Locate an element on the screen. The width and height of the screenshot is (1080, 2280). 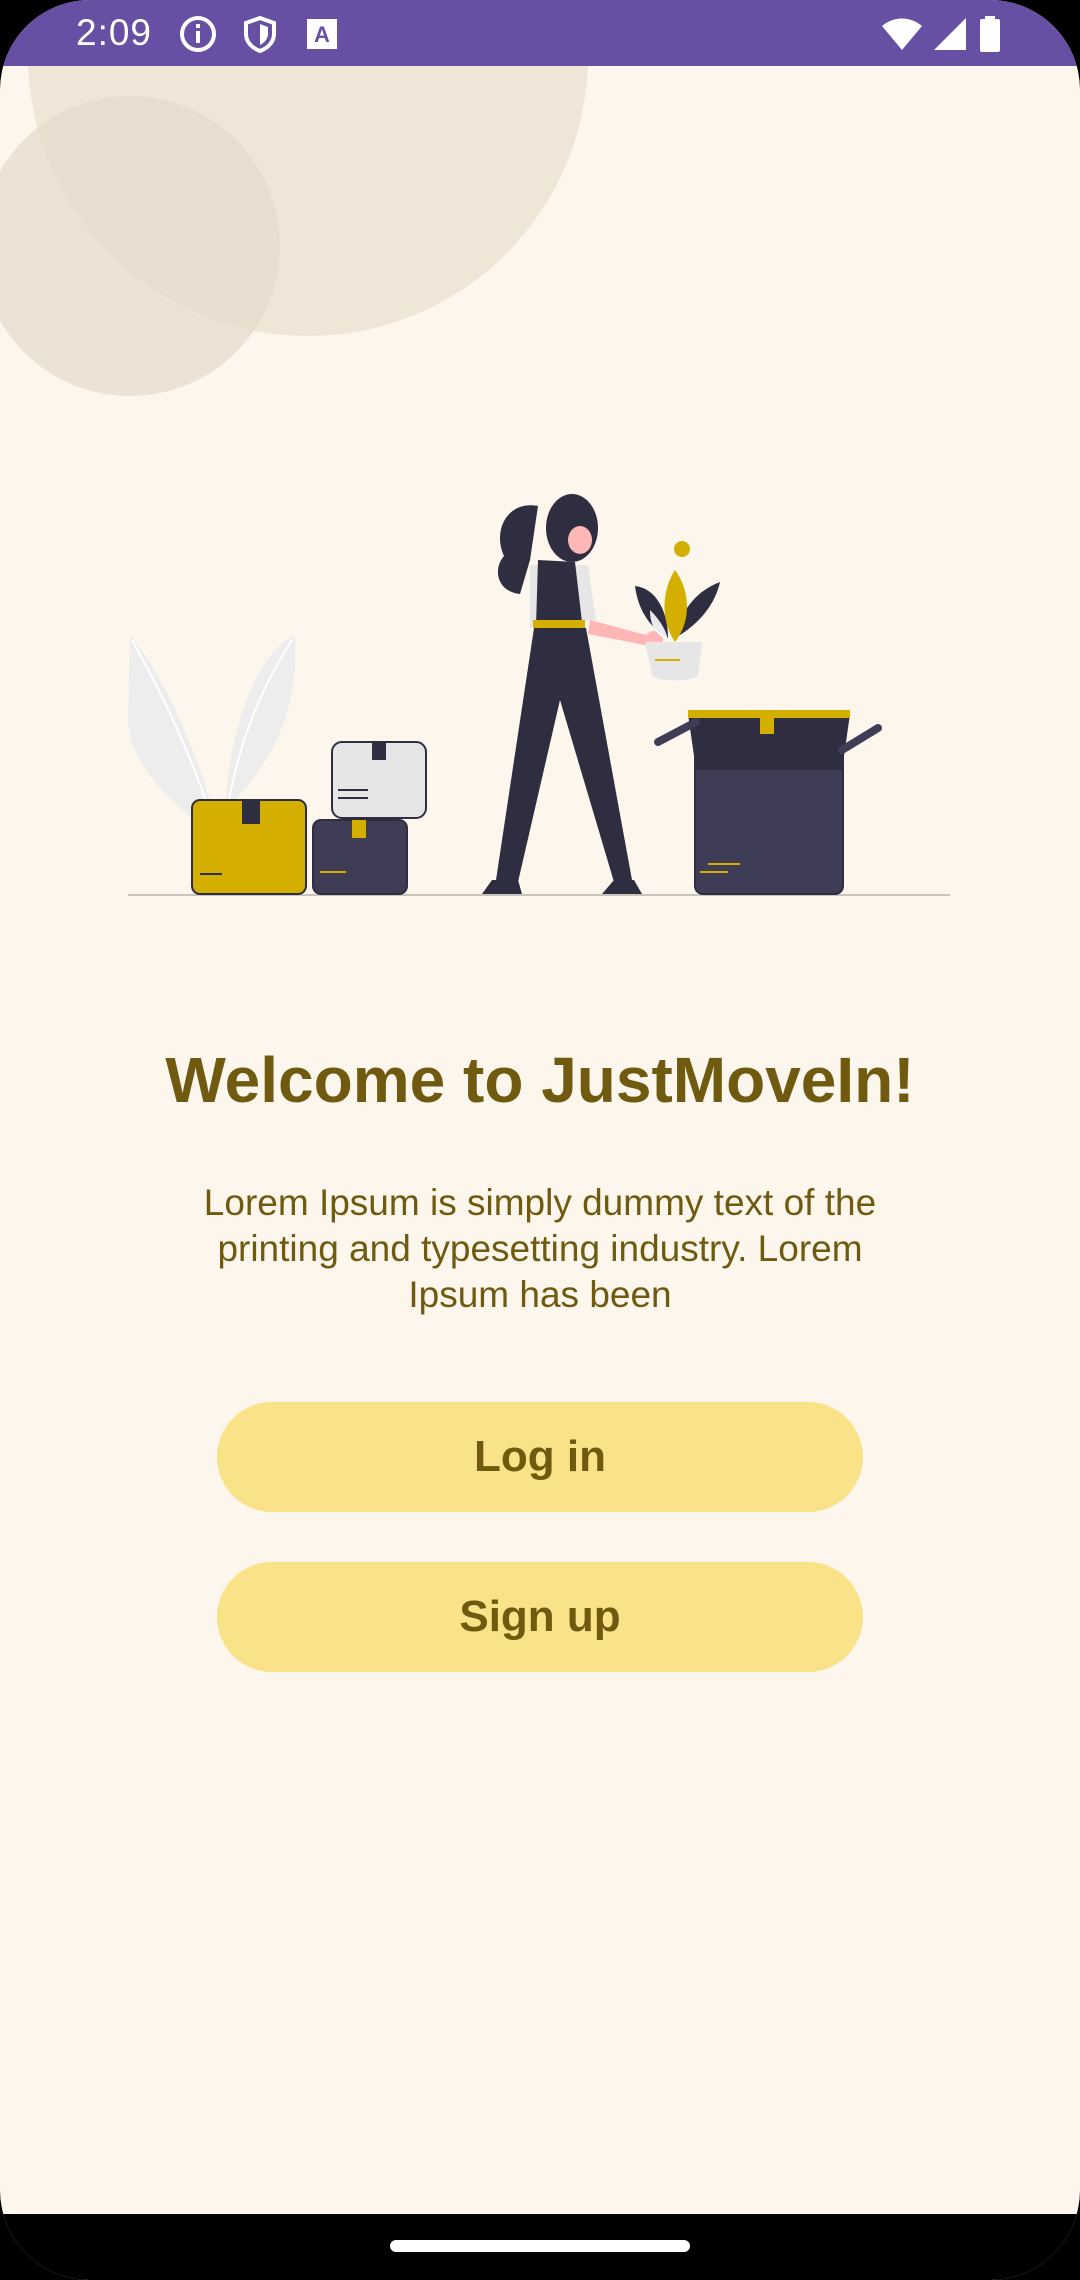
dark-small-box is located at coordinates (360, 857).